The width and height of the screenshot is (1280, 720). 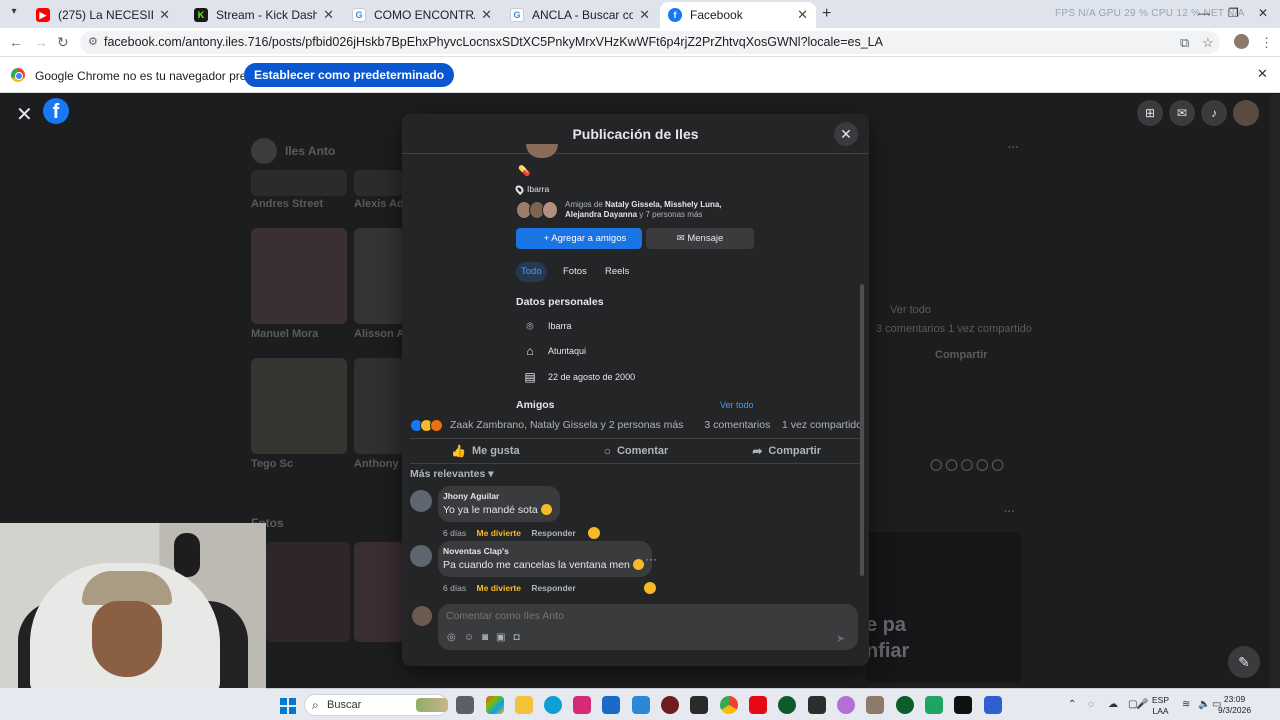 I want to click on minimize-icon: —, so click(x=1204, y=13).